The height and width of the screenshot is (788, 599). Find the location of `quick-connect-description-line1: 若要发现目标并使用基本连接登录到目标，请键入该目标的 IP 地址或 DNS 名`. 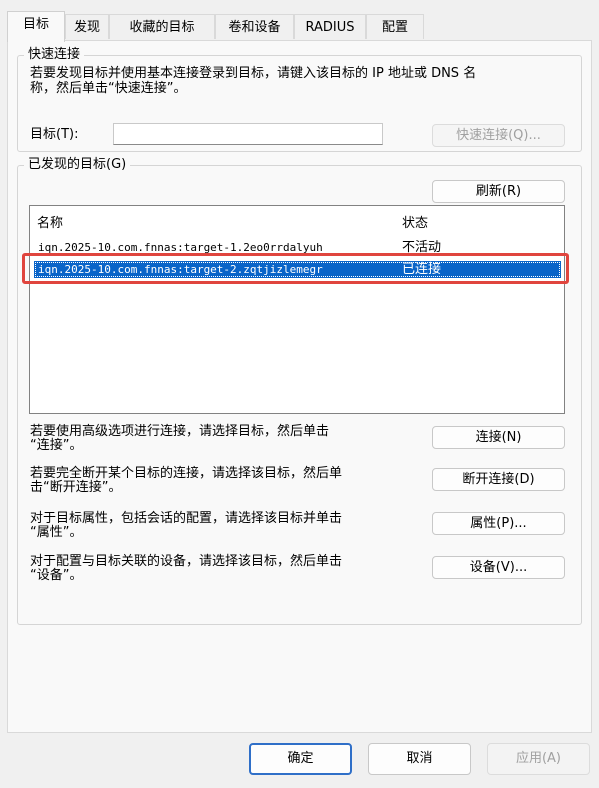

quick-connect-description-line1: 若要发现目标并使用基本连接登录到目标，请键入该目标的 IP 地址或 DNS 名 is located at coordinates (253, 73).